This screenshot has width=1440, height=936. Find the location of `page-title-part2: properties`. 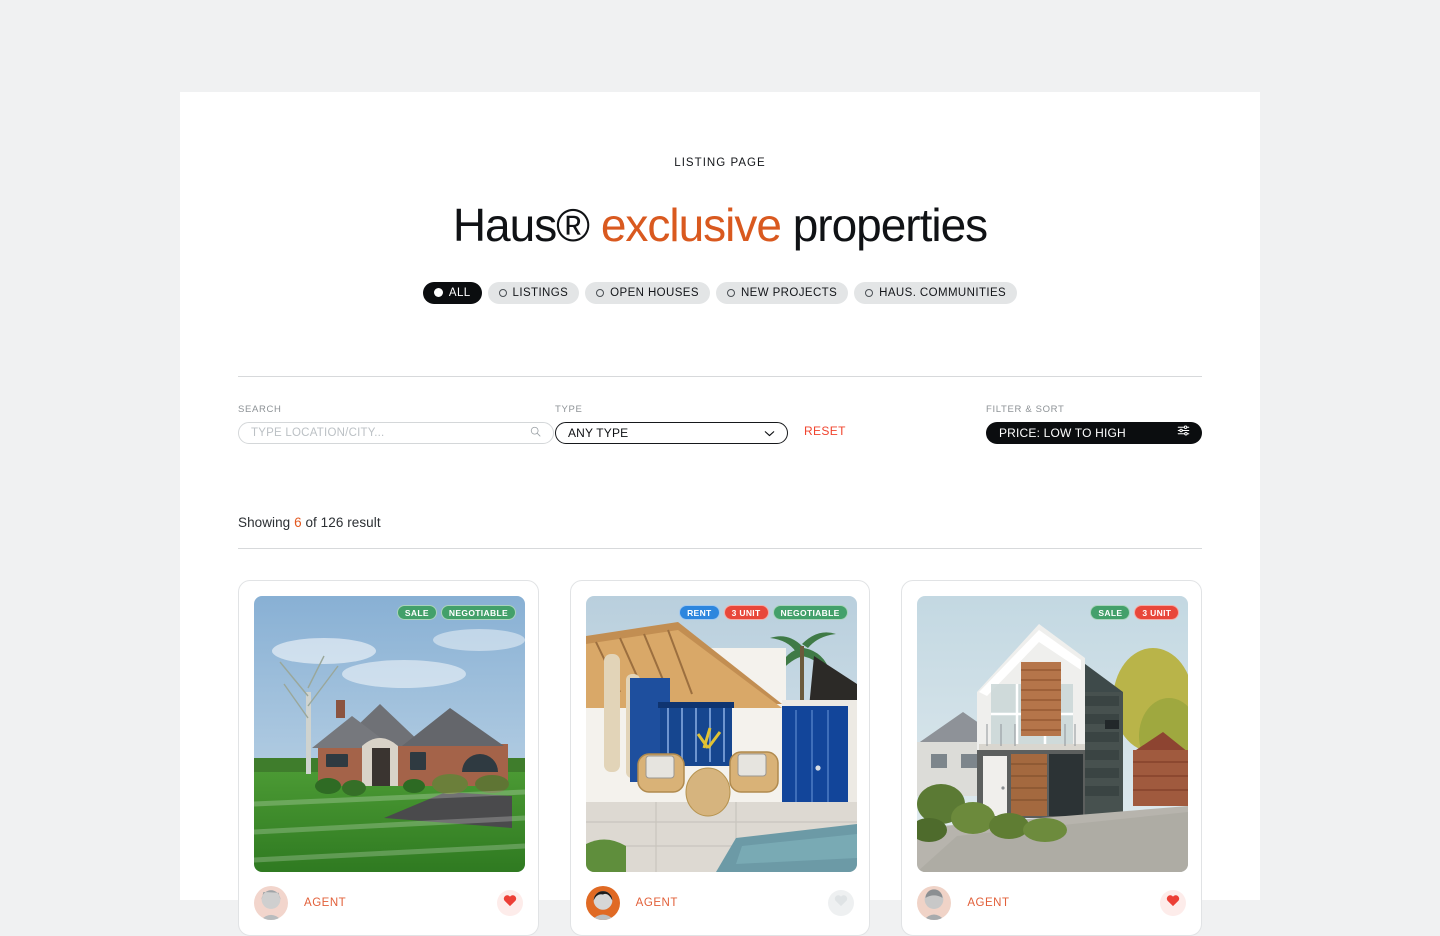

page-title-part2: properties is located at coordinates (884, 225).